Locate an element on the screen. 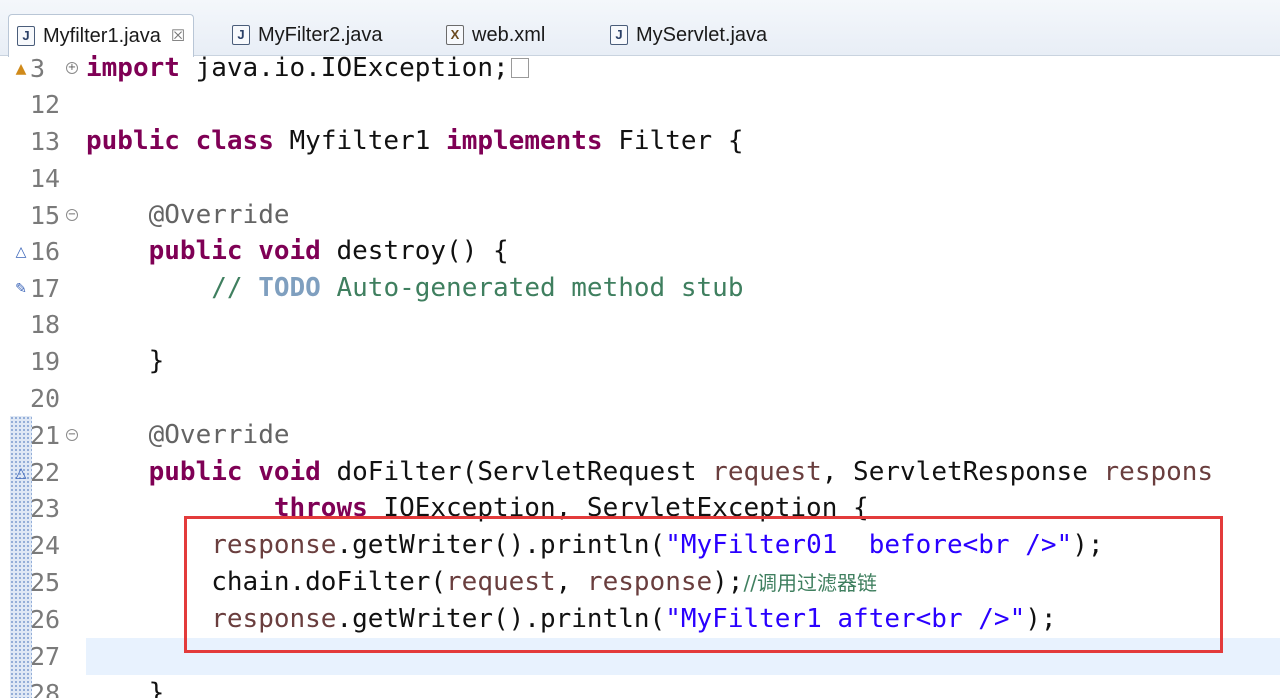 This screenshot has width=1280, height=698. line-number: 24 is located at coordinates (45, 545).